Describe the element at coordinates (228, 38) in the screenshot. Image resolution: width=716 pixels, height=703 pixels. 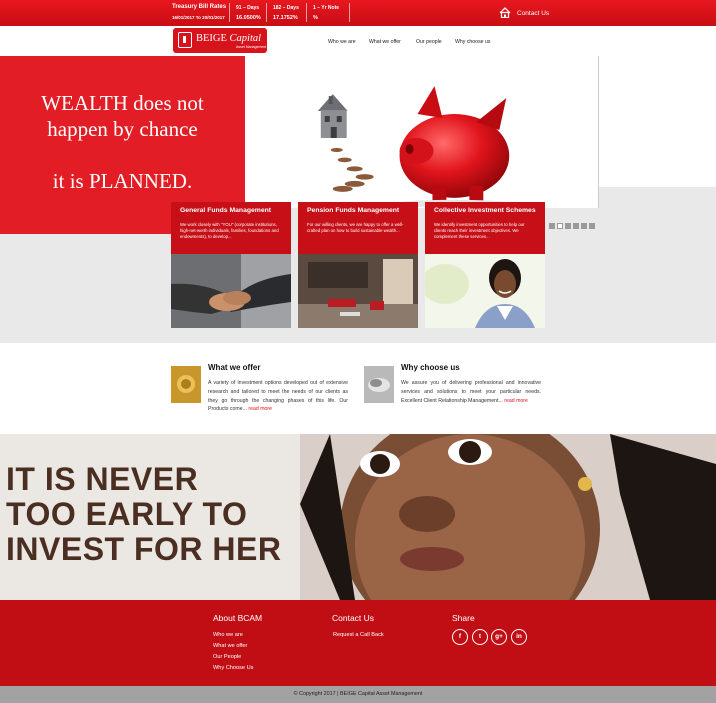
I see `logo-text: BEIGE Capital` at that location.